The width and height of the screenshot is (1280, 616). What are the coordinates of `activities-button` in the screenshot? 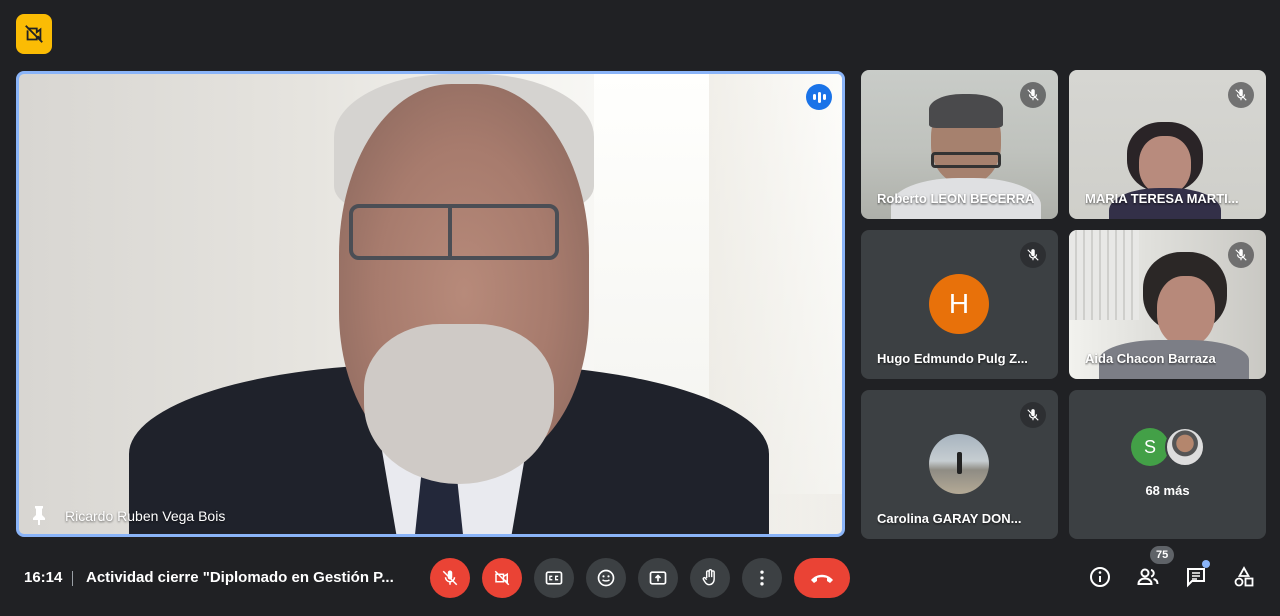 It's located at (1244, 577).